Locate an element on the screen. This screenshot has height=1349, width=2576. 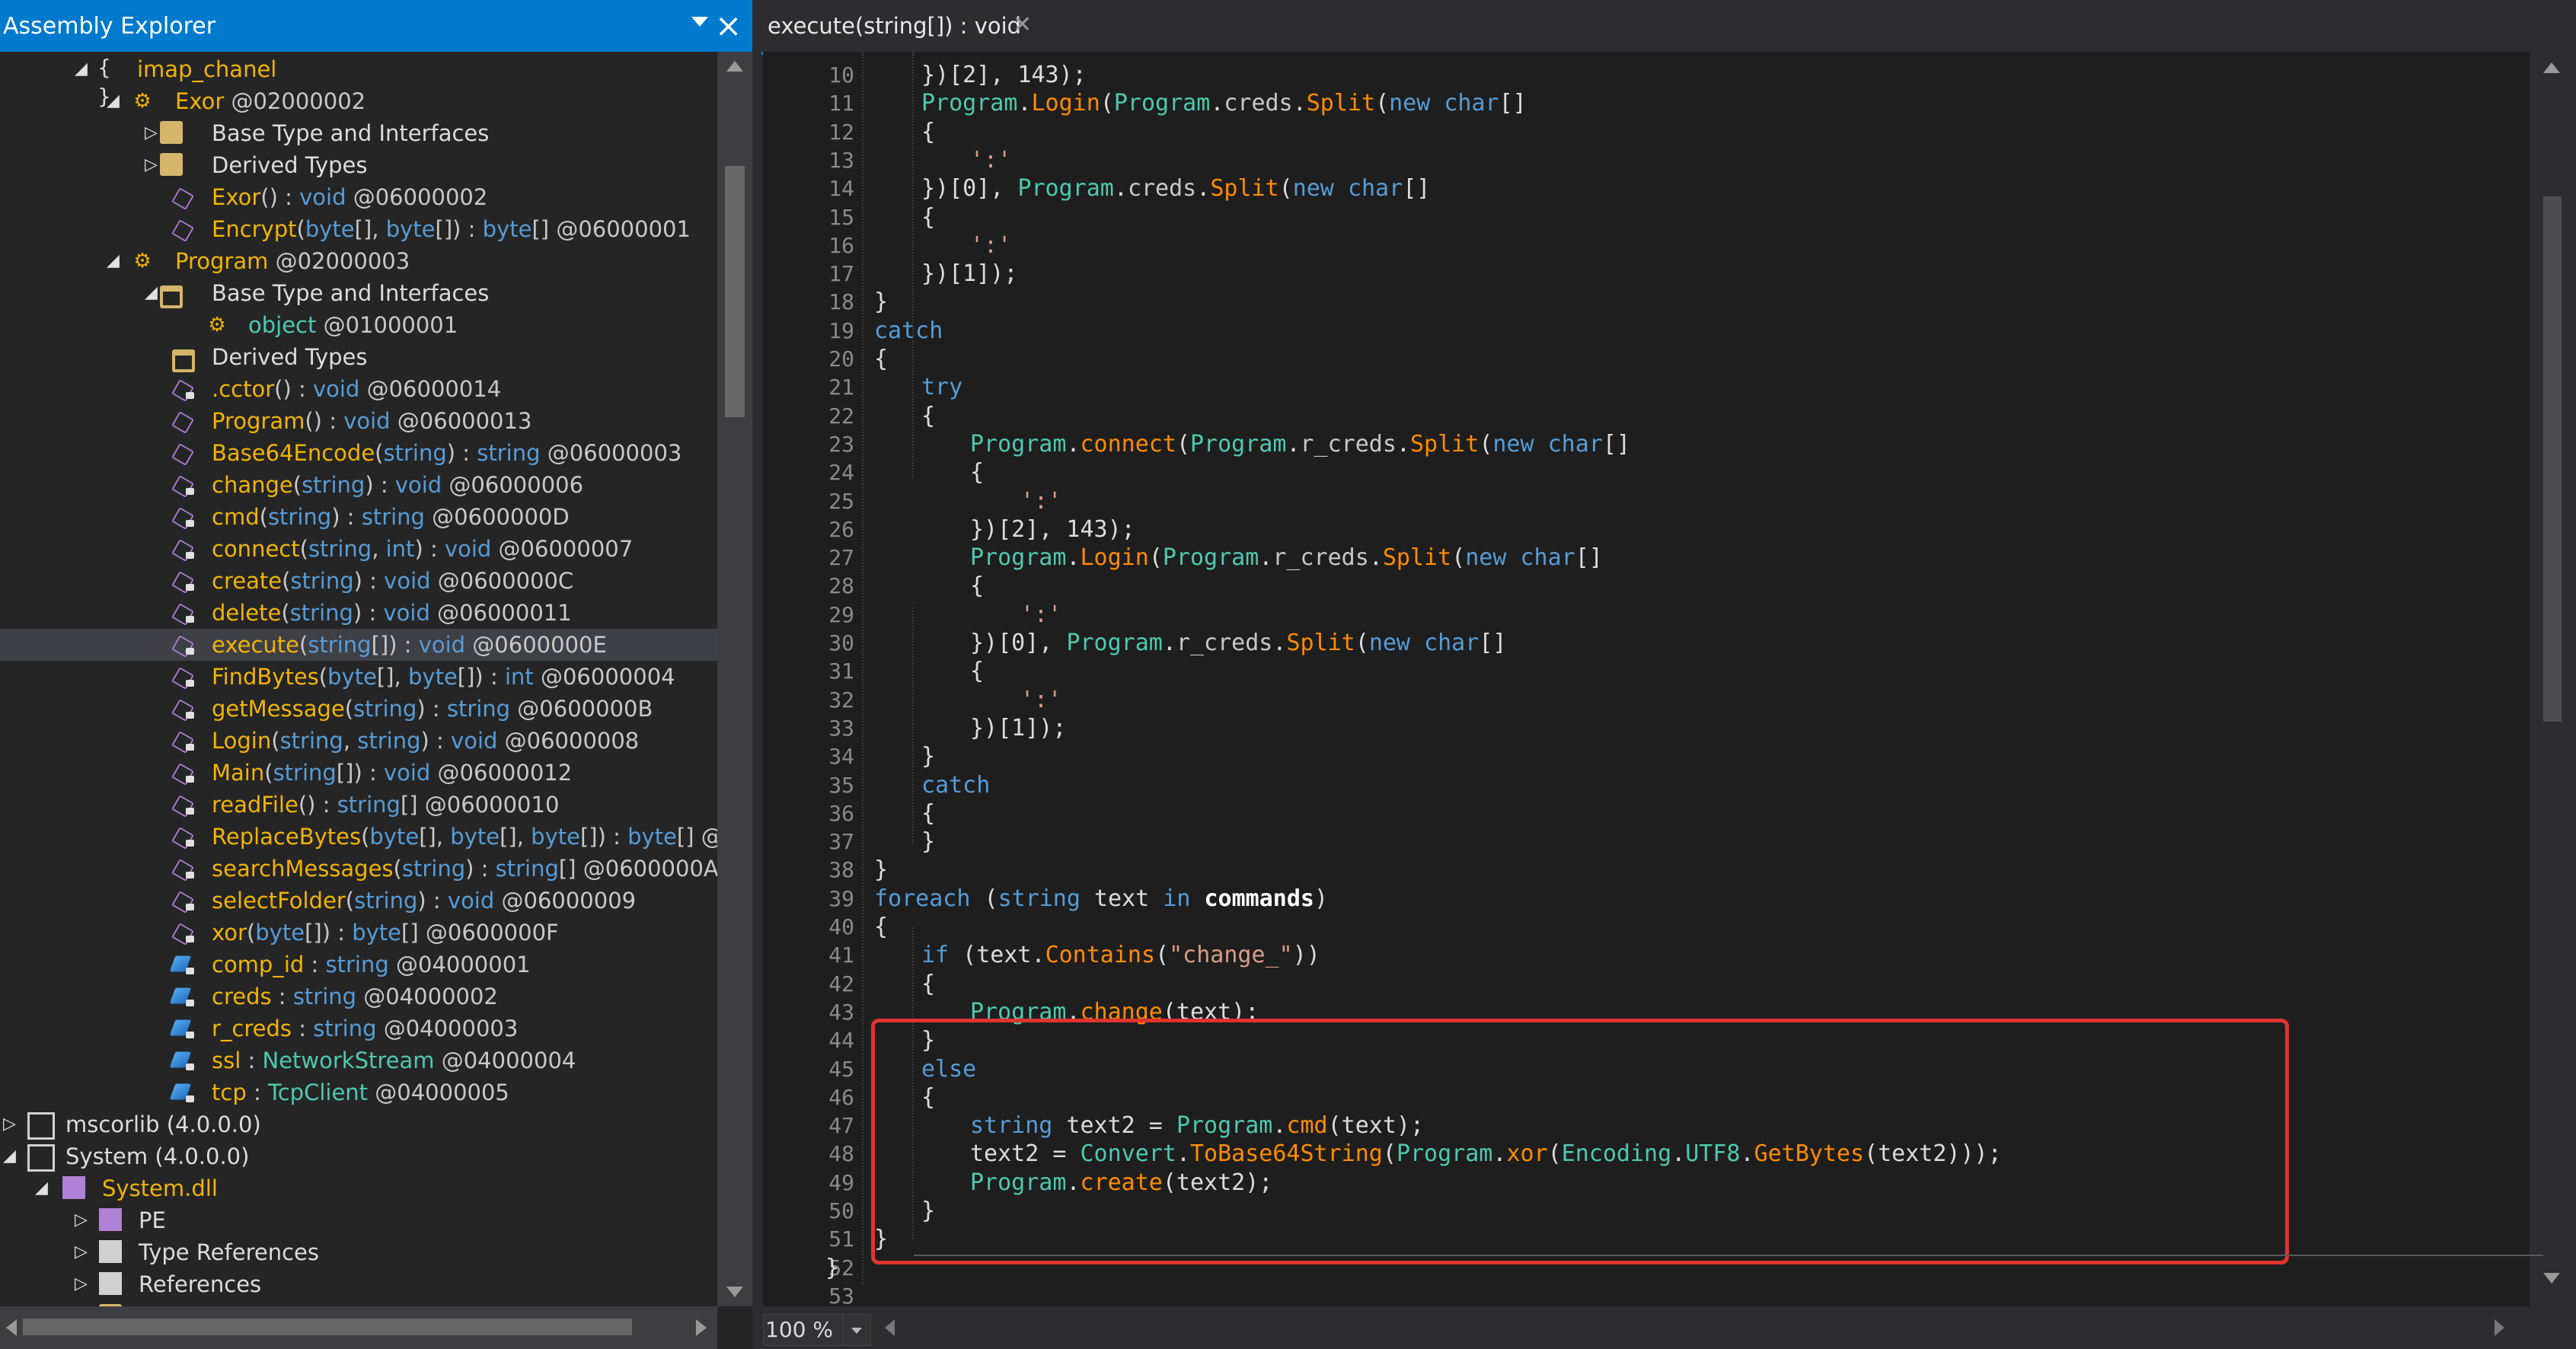
chevron-down-icon is located at coordinates (856, 1330).